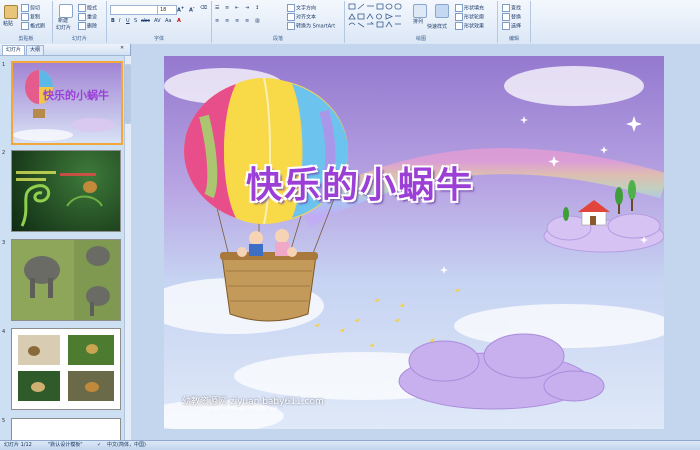 The height and width of the screenshot is (450, 700). I want to click on clipboard-group: 粘贴 剪切 复制 格式刷 剪贴板, so click(26, 22).